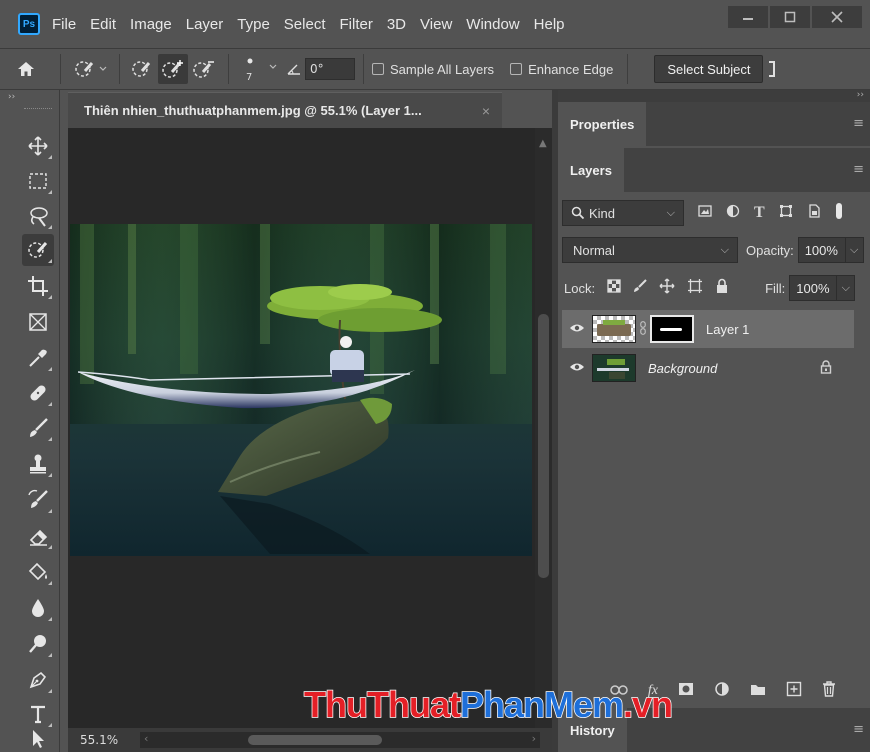  What do you see at coordinates (549, 24) in the screenshot?
I see `menu-help: Help` at bounding box center [549, 24].